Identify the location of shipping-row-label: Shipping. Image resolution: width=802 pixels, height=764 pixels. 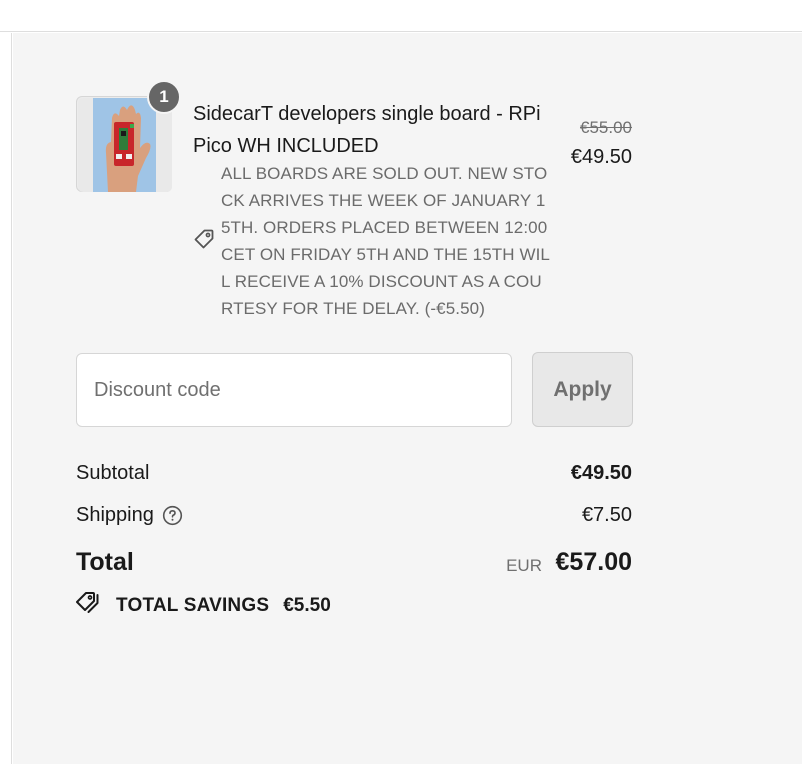
(129, 515).